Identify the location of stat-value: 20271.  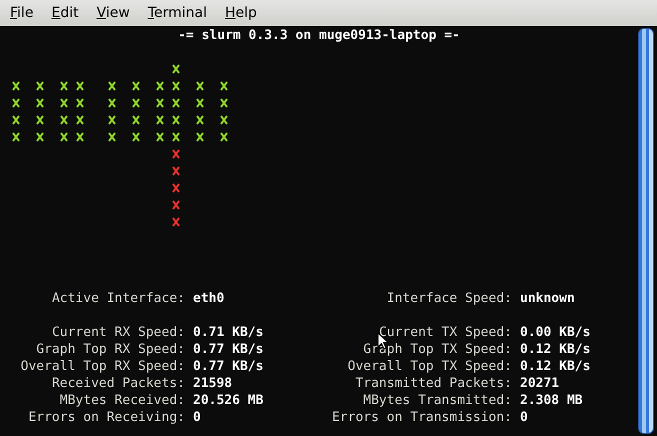
(540, 383).